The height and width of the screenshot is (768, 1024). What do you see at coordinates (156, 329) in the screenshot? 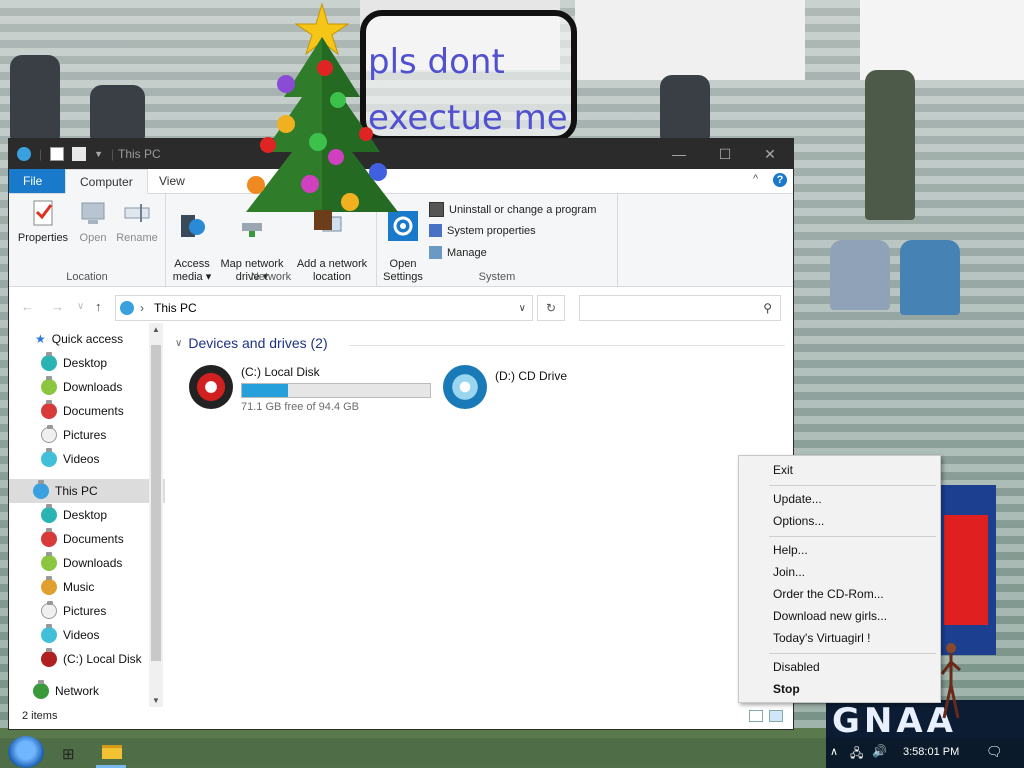
I see `scroll-up-icon: ▲` at bounding box center [156, 329].